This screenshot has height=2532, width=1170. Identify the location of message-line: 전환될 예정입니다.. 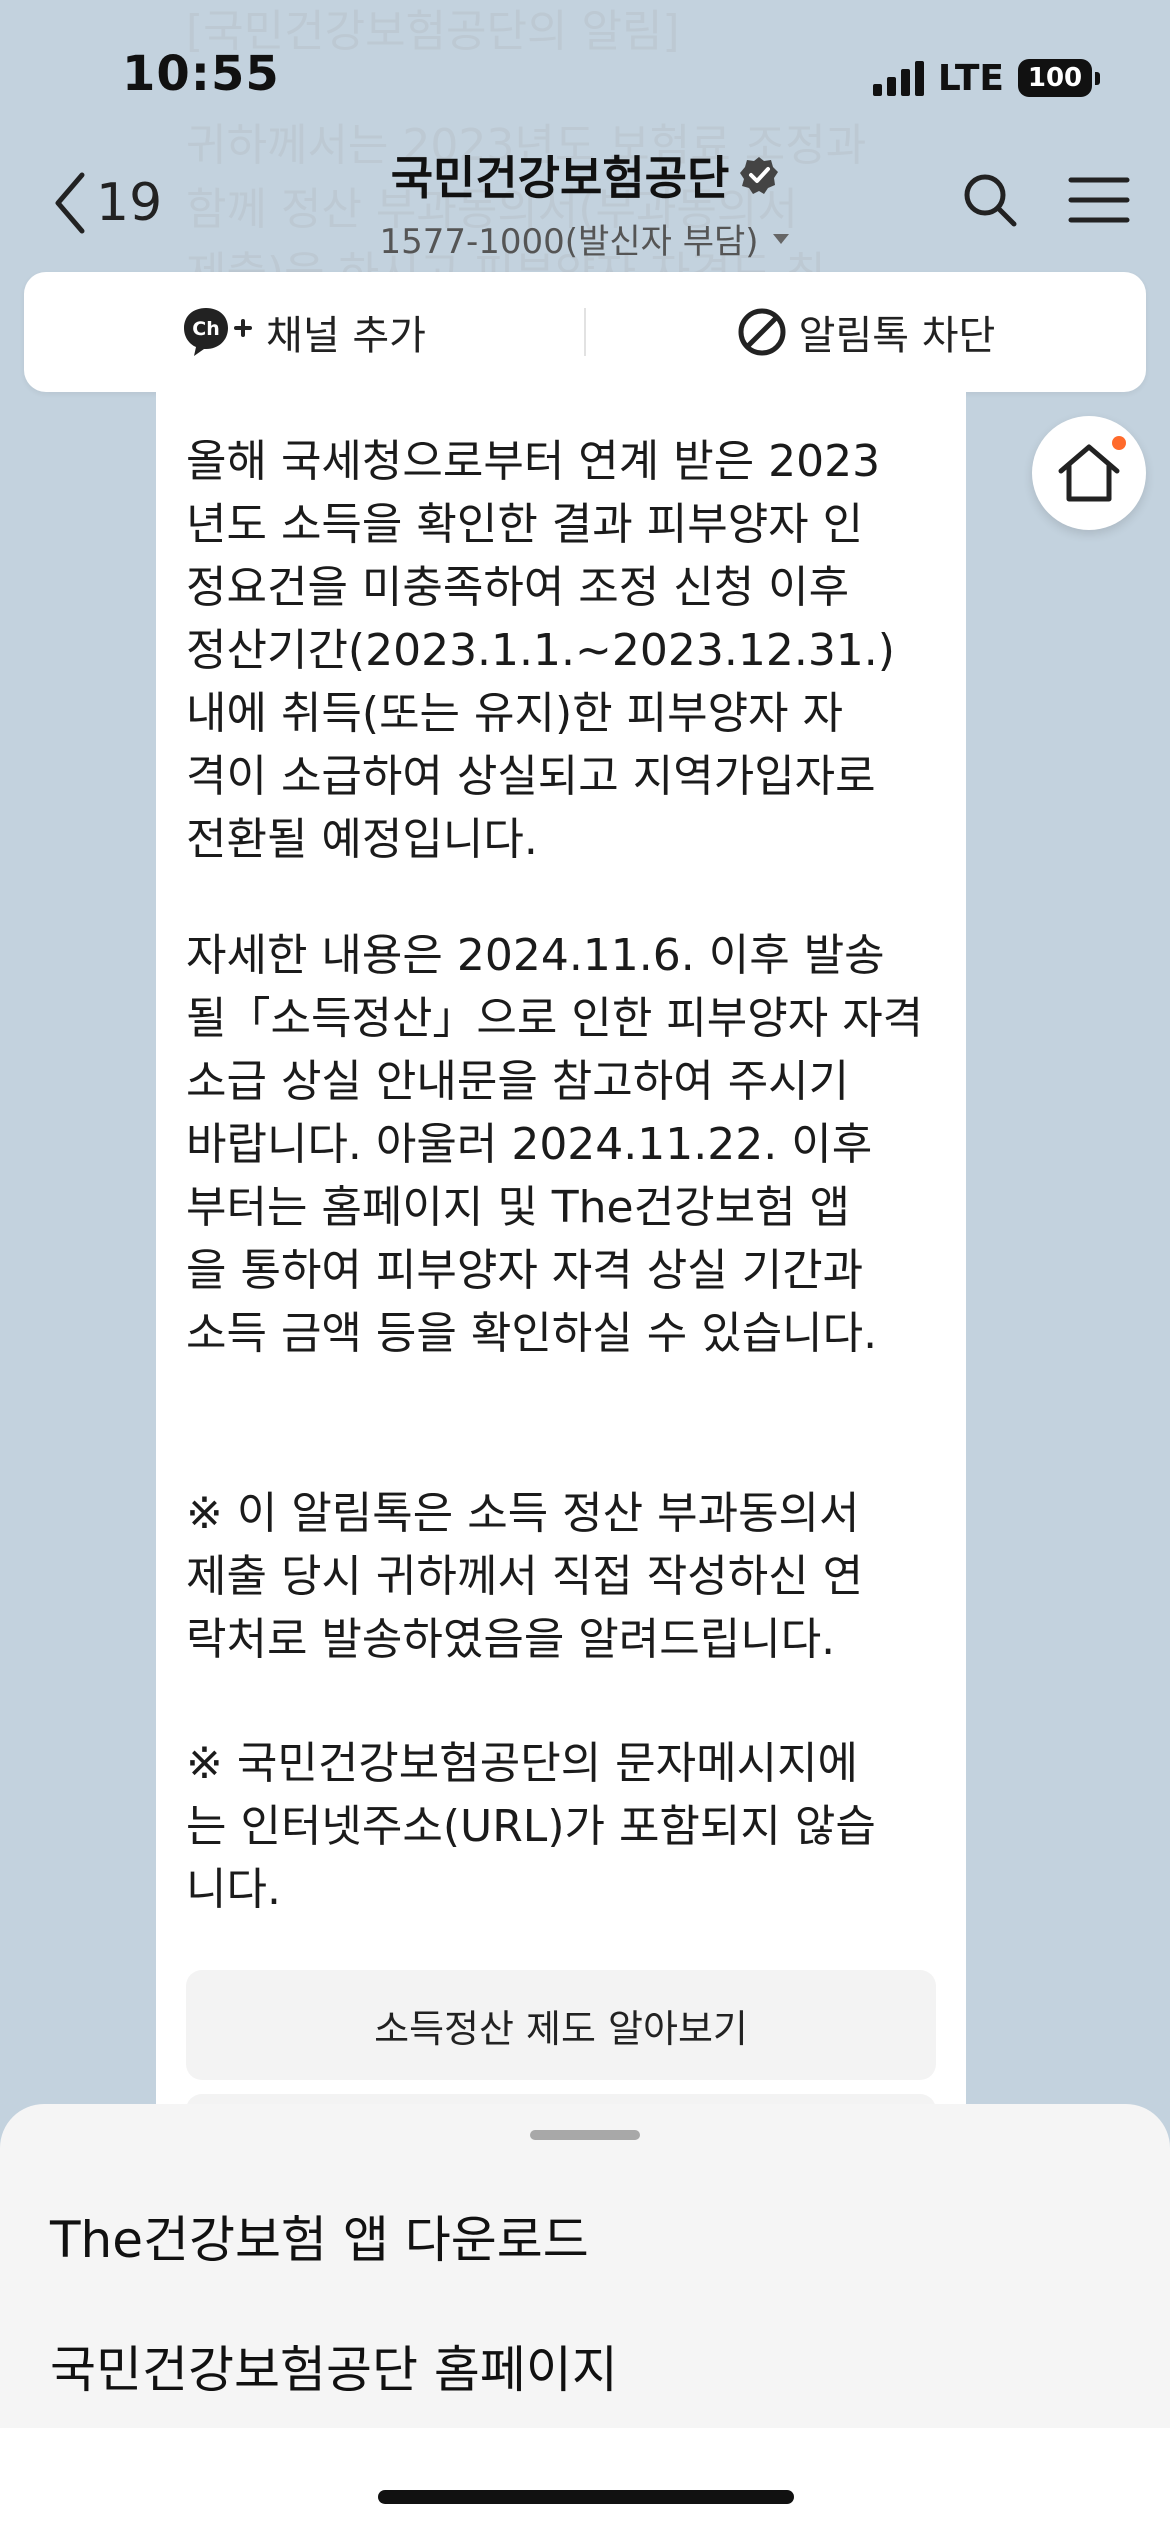
(362, 839).